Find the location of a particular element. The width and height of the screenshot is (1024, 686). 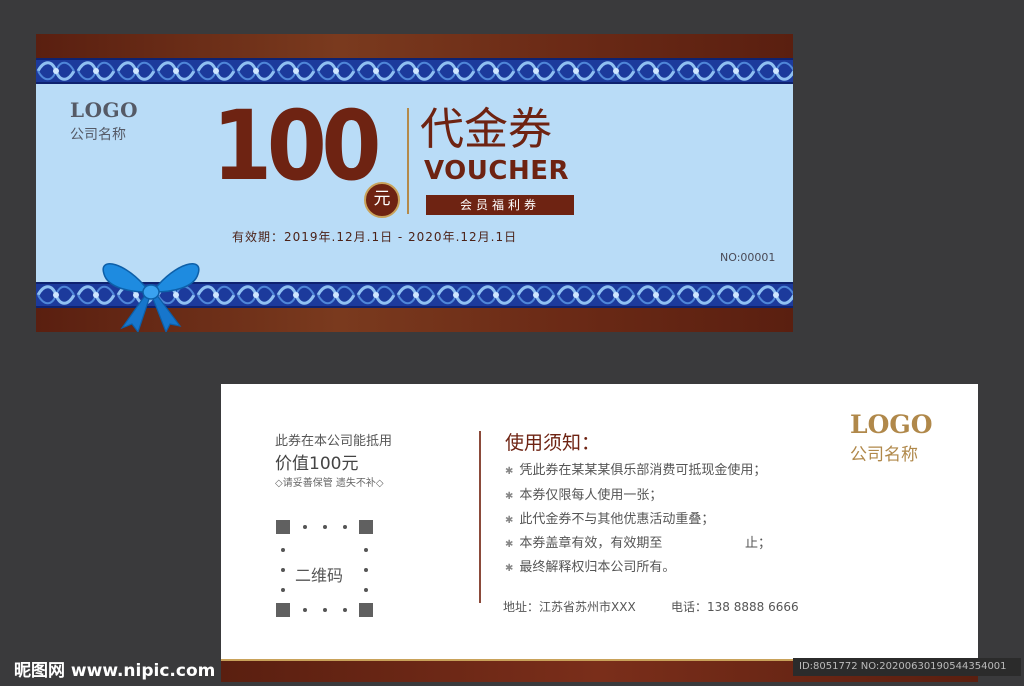

back-logo: LOGO 公司名称 is located at coordinates (891, 437).